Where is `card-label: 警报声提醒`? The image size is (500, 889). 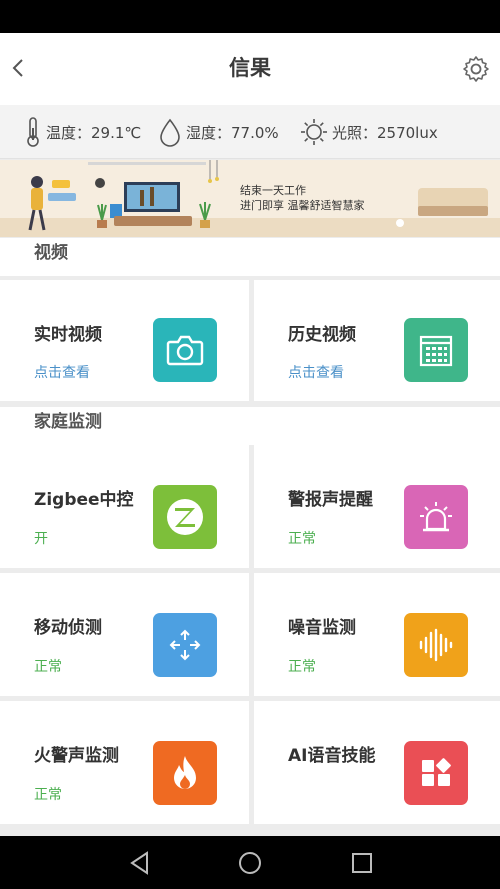
card-label: 警报声提醒 is located at coordinates (330, 500).